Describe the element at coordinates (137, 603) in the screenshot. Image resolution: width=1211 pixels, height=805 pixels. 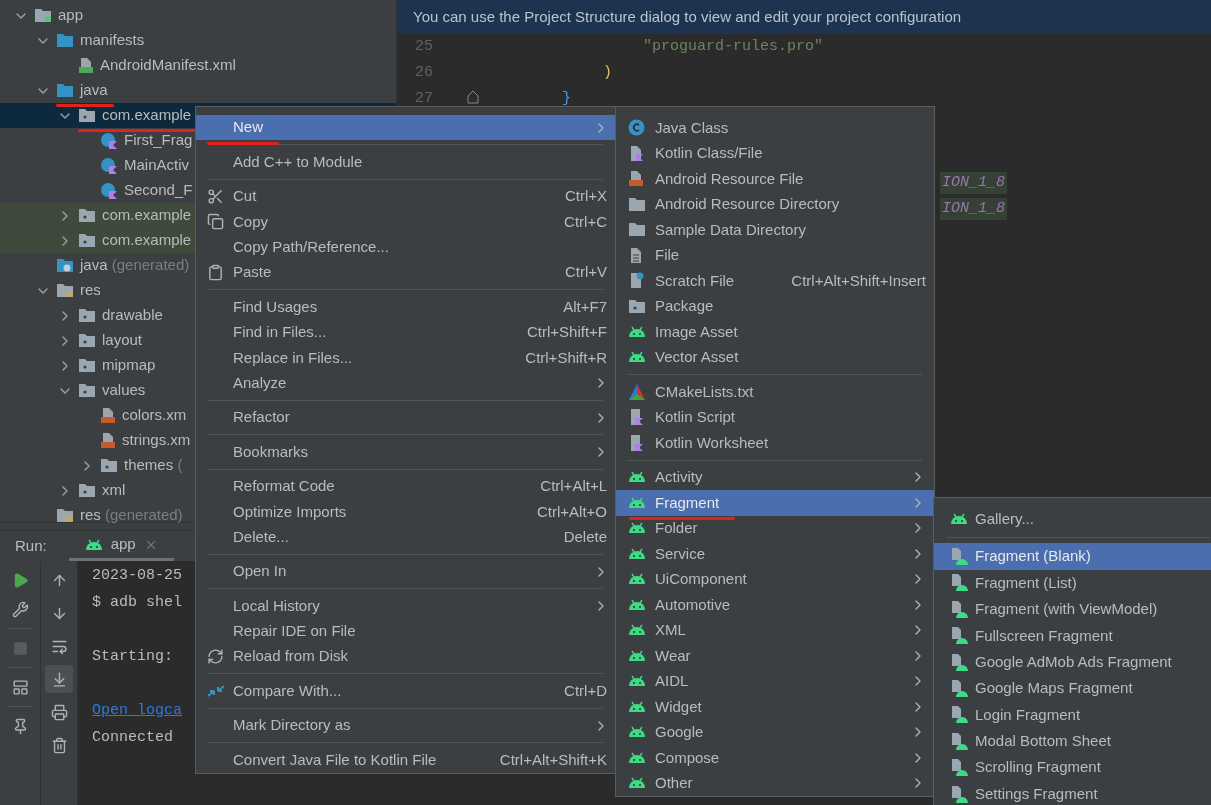
I see `console-line: $ adb shel` at that location.